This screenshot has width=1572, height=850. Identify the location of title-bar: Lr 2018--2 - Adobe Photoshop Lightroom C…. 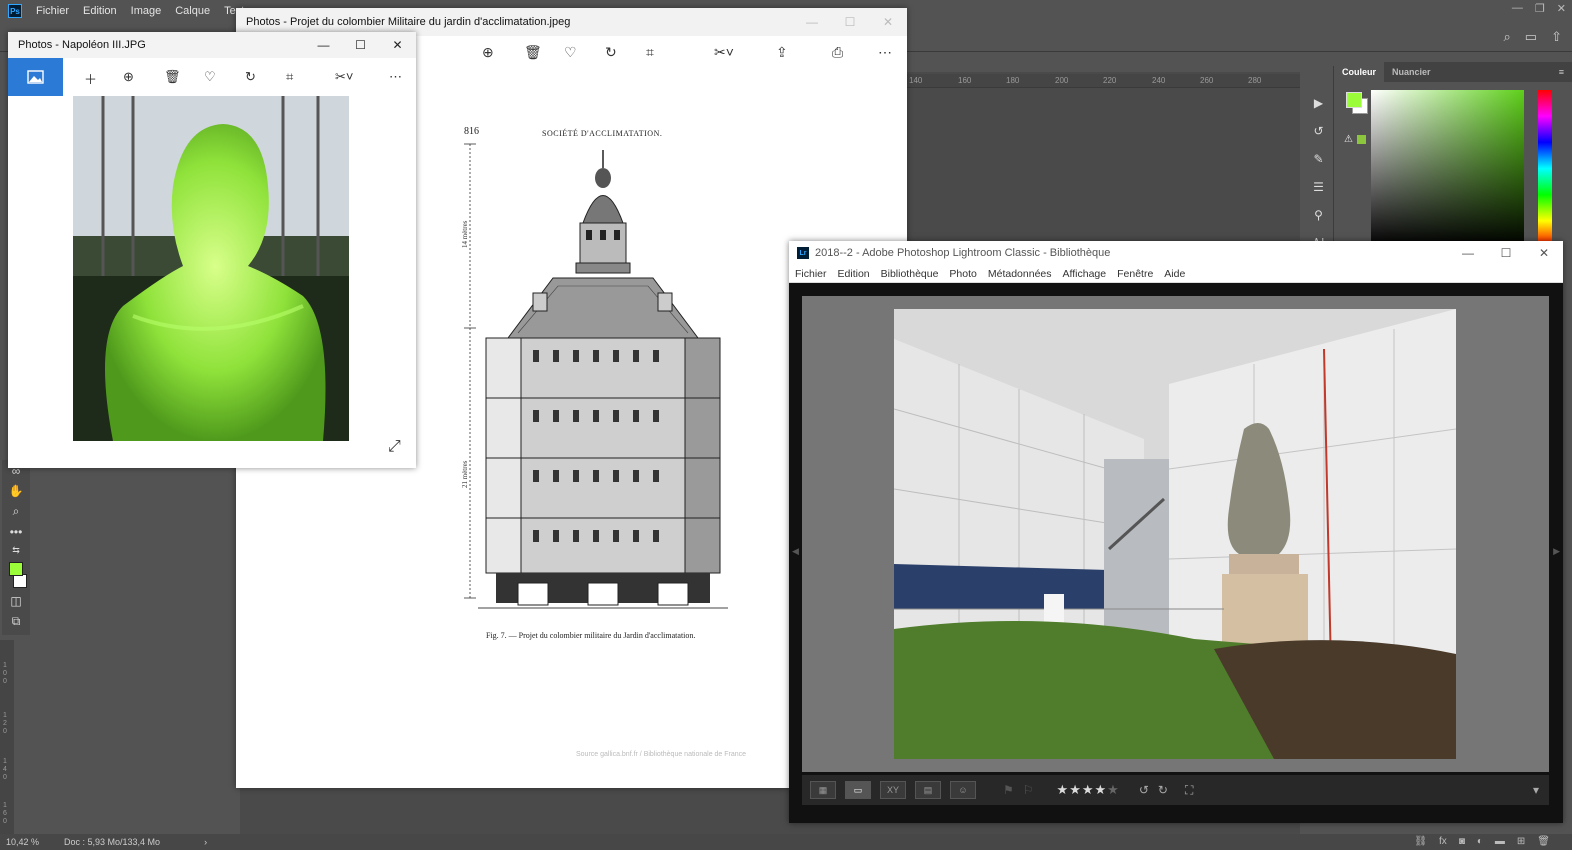
(1176, 253).